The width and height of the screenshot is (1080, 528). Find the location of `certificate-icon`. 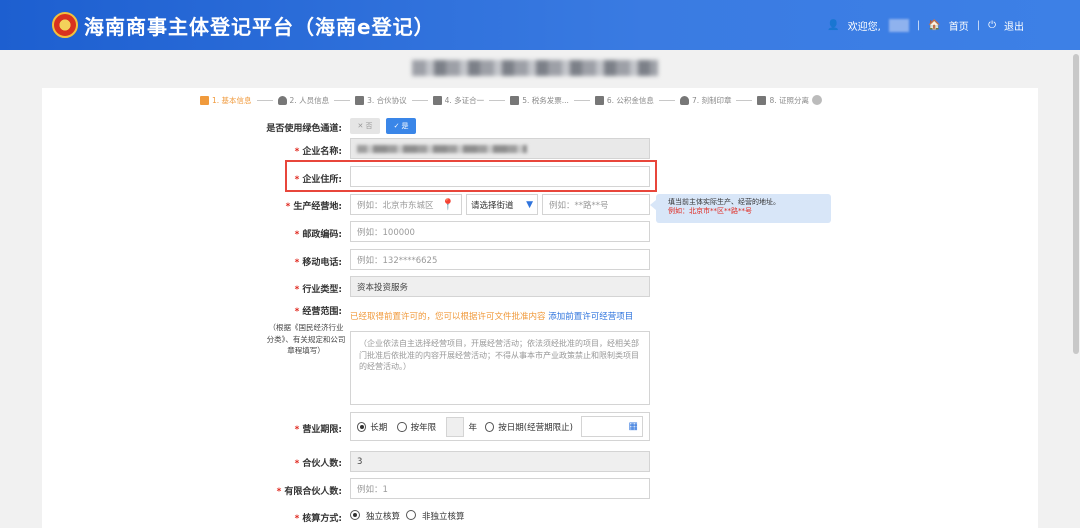

certificate-icon is located at coordinates (437, 100).